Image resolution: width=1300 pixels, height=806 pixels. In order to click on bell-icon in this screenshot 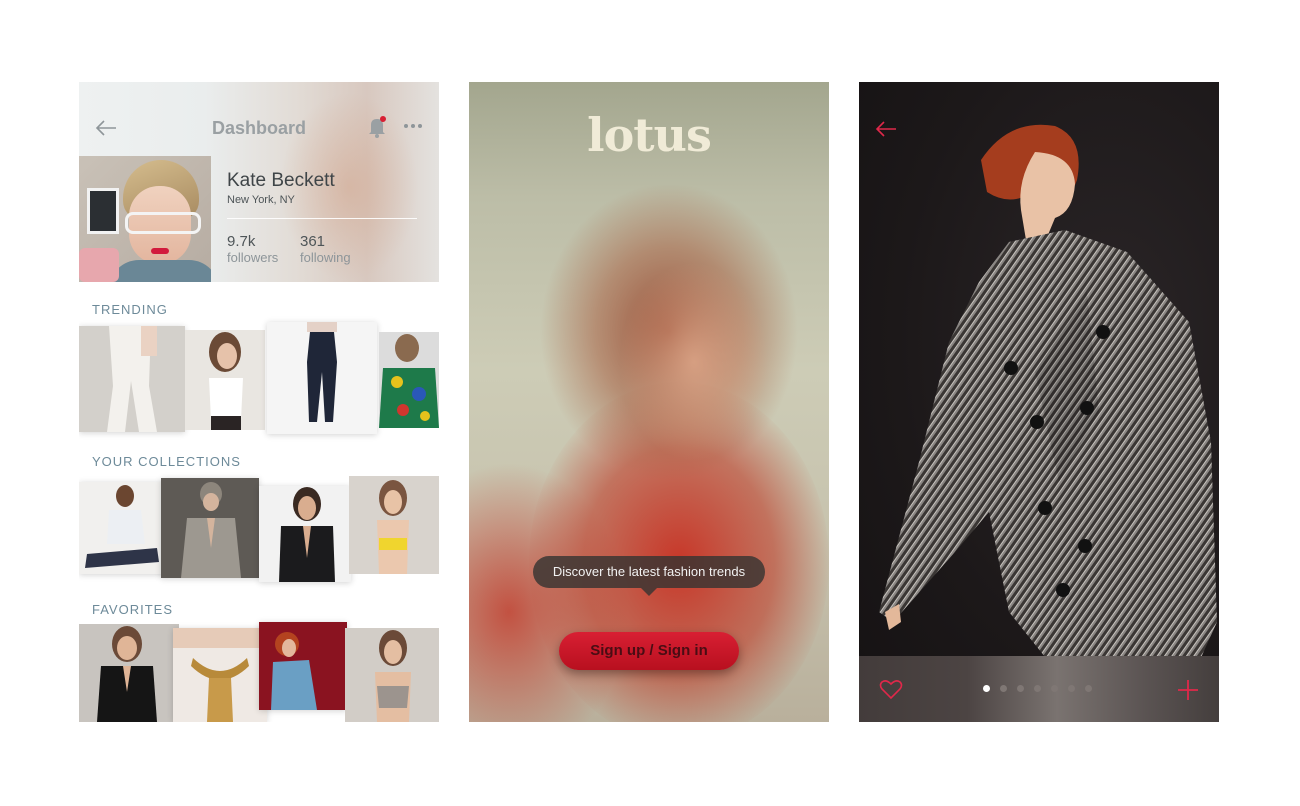, I will do `click(377, 127)`.